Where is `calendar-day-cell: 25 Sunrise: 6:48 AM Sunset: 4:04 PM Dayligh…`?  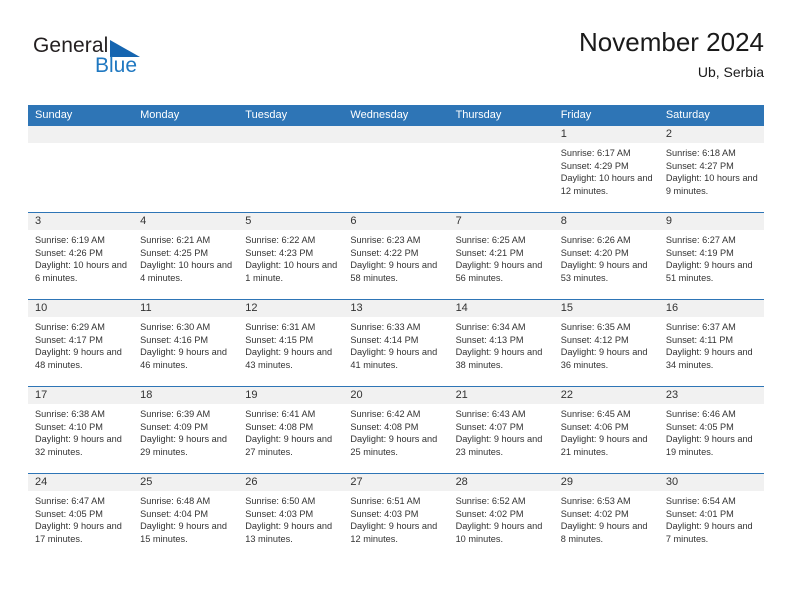 calendar-day-cell: 25 Sunrise: 6:48 AM Sunset: 4:04 PM Dayligh… is located at coordinates (186, 516).